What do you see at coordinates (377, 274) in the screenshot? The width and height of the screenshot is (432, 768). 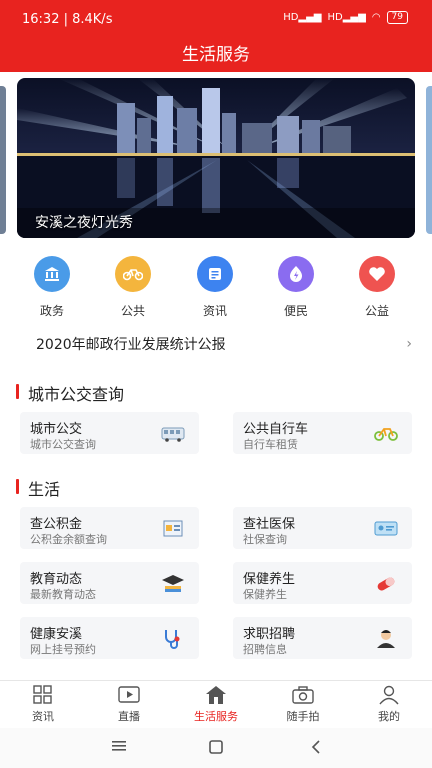 I see `heart-icon` at bounding box center [377, 274].